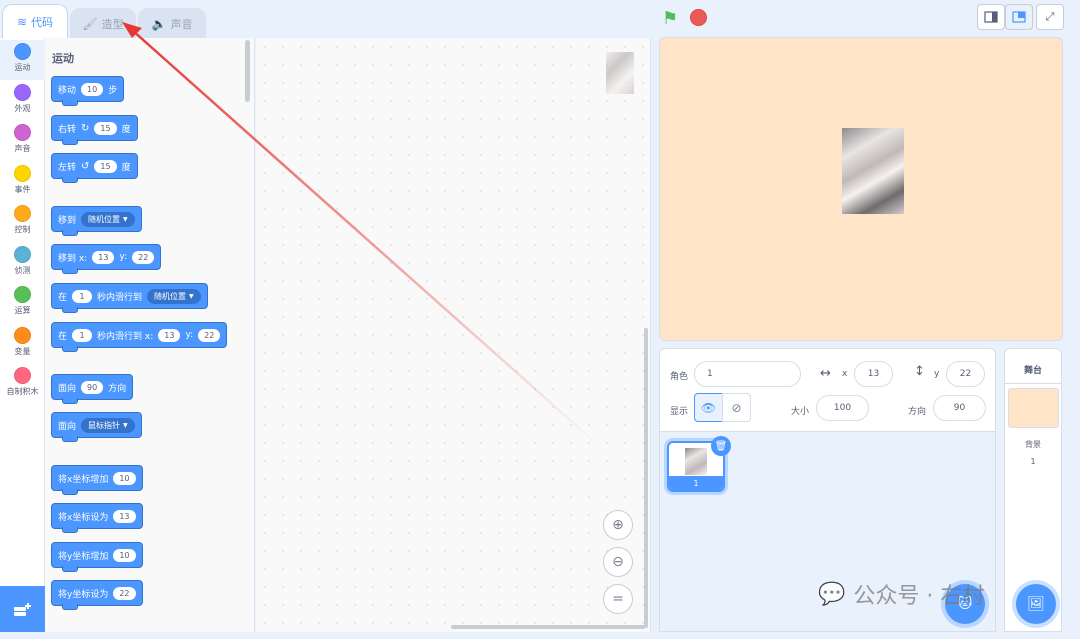  What do you see at coordinates (937, 374) in the screenshot?
I see `y-label: y` at bounding box center [937, 374].